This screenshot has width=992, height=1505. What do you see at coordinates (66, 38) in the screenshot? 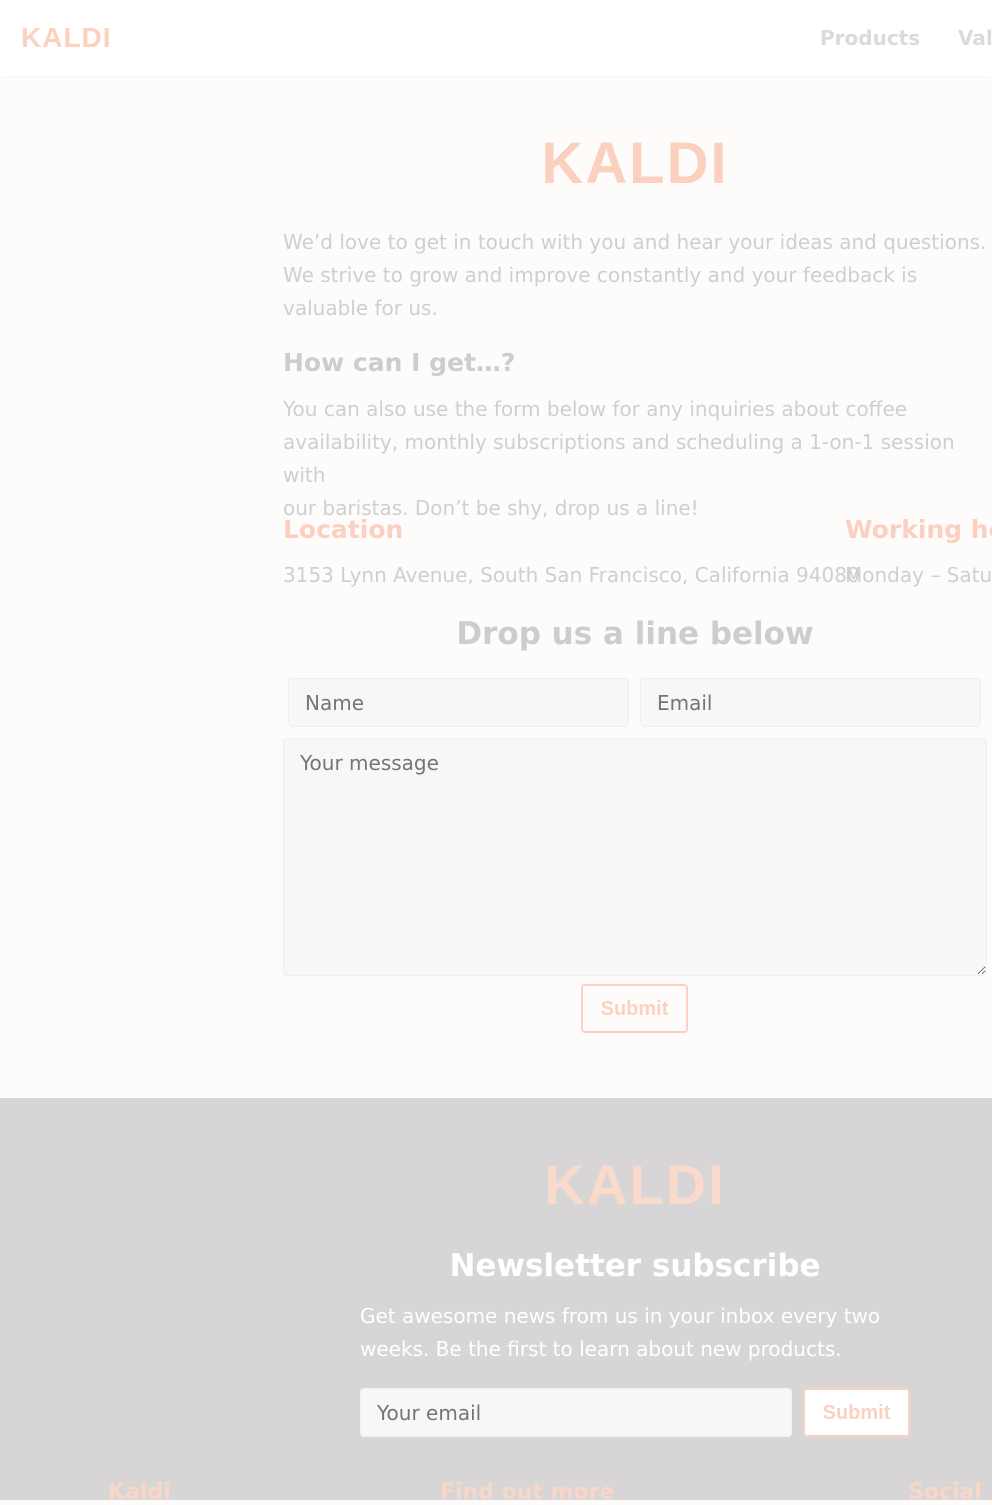
I see `brand-logo: KALDI` at bounding box center [66, 38].